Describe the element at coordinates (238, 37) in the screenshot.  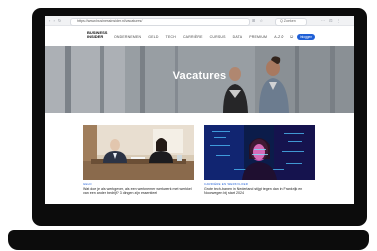
I see `menu-item-data: DATA` at that location.